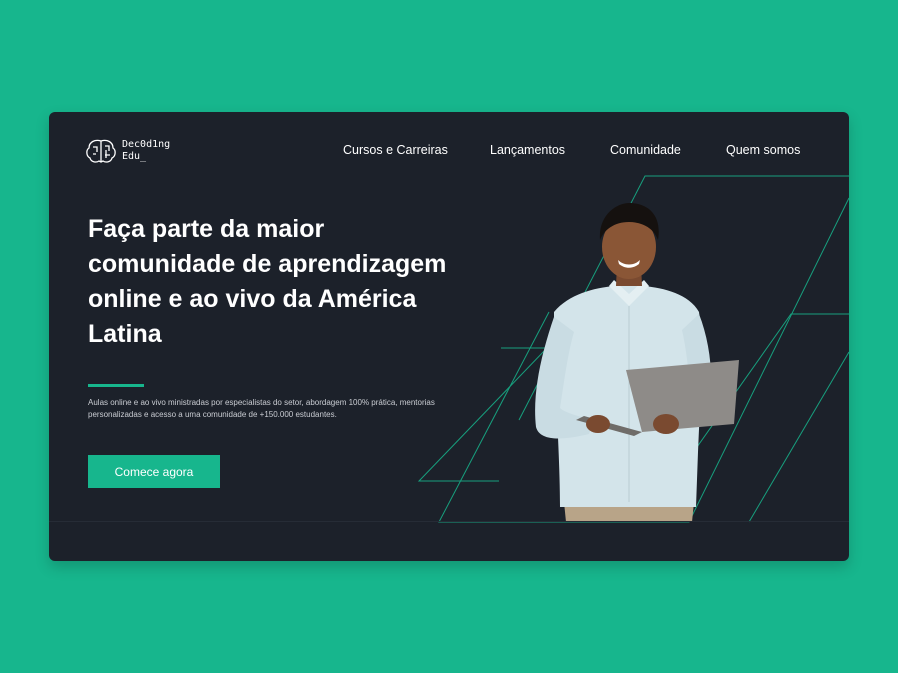  What do you see at coordinates (763, 150) in the screenshot?
I see `nav-item-quem-somos: Quem somos` at bounding box center [763, 150].